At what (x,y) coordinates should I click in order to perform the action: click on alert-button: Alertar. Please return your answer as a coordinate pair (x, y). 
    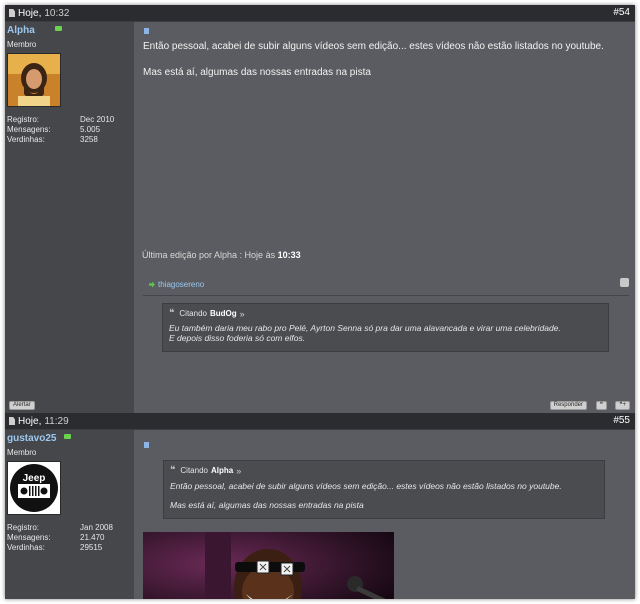
    Looking at the image, I should click on (22, 405).